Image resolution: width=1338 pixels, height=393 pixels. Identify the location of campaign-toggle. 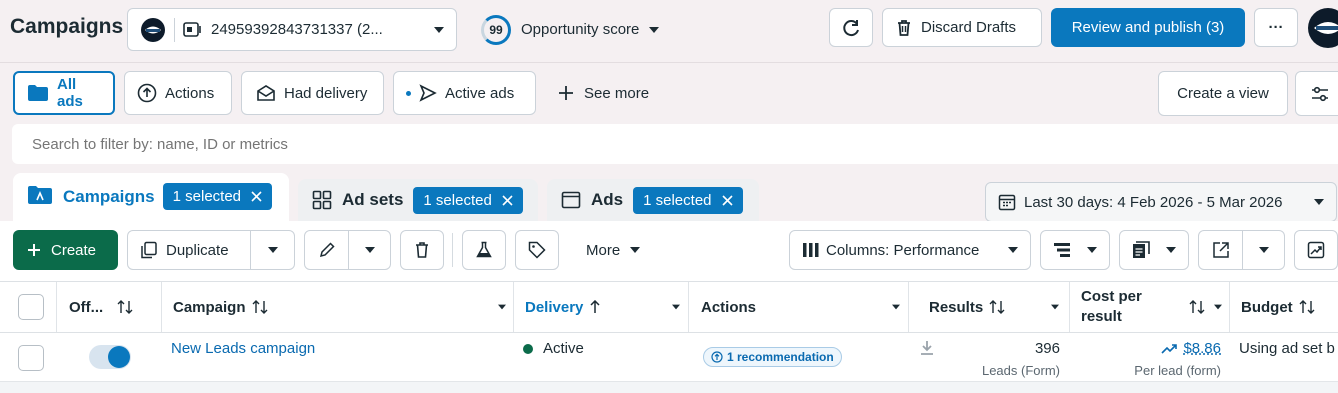
(110, 357).